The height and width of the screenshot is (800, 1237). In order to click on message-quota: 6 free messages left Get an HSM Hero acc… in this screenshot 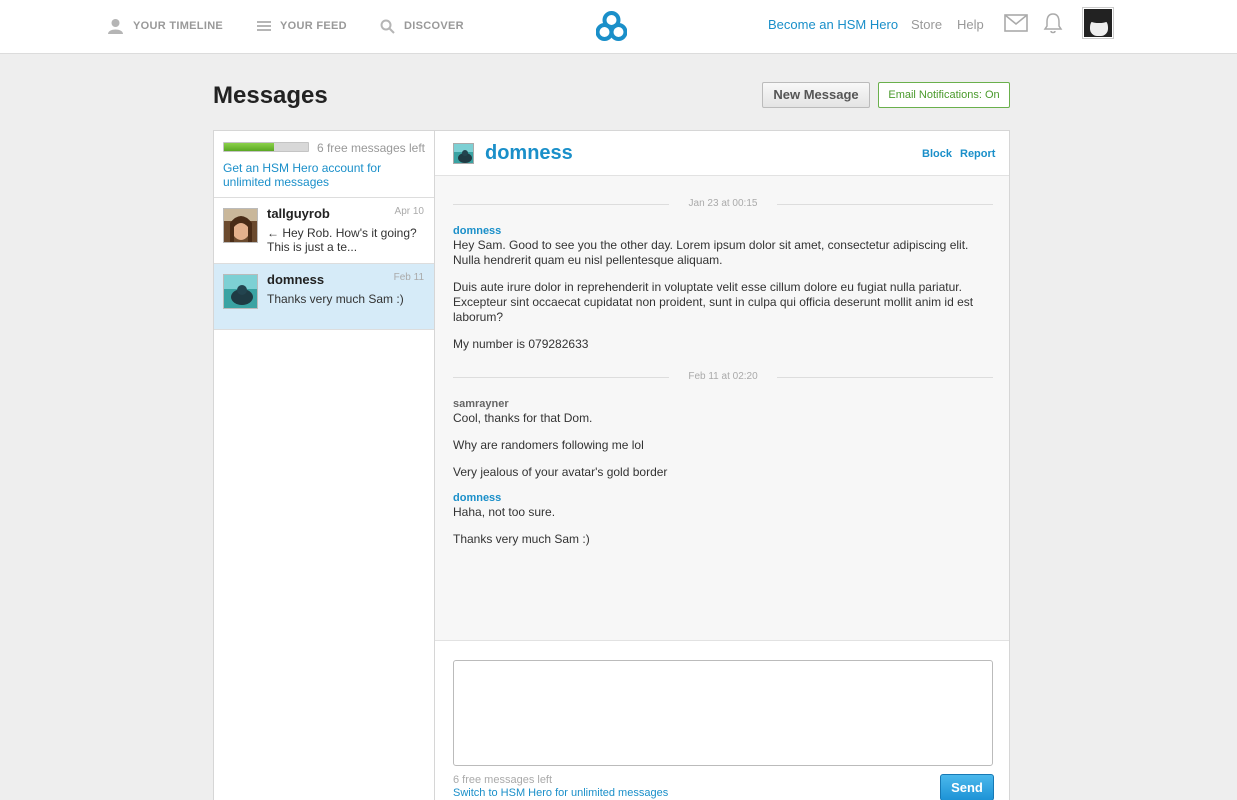, I will do `click(324, 164)`.